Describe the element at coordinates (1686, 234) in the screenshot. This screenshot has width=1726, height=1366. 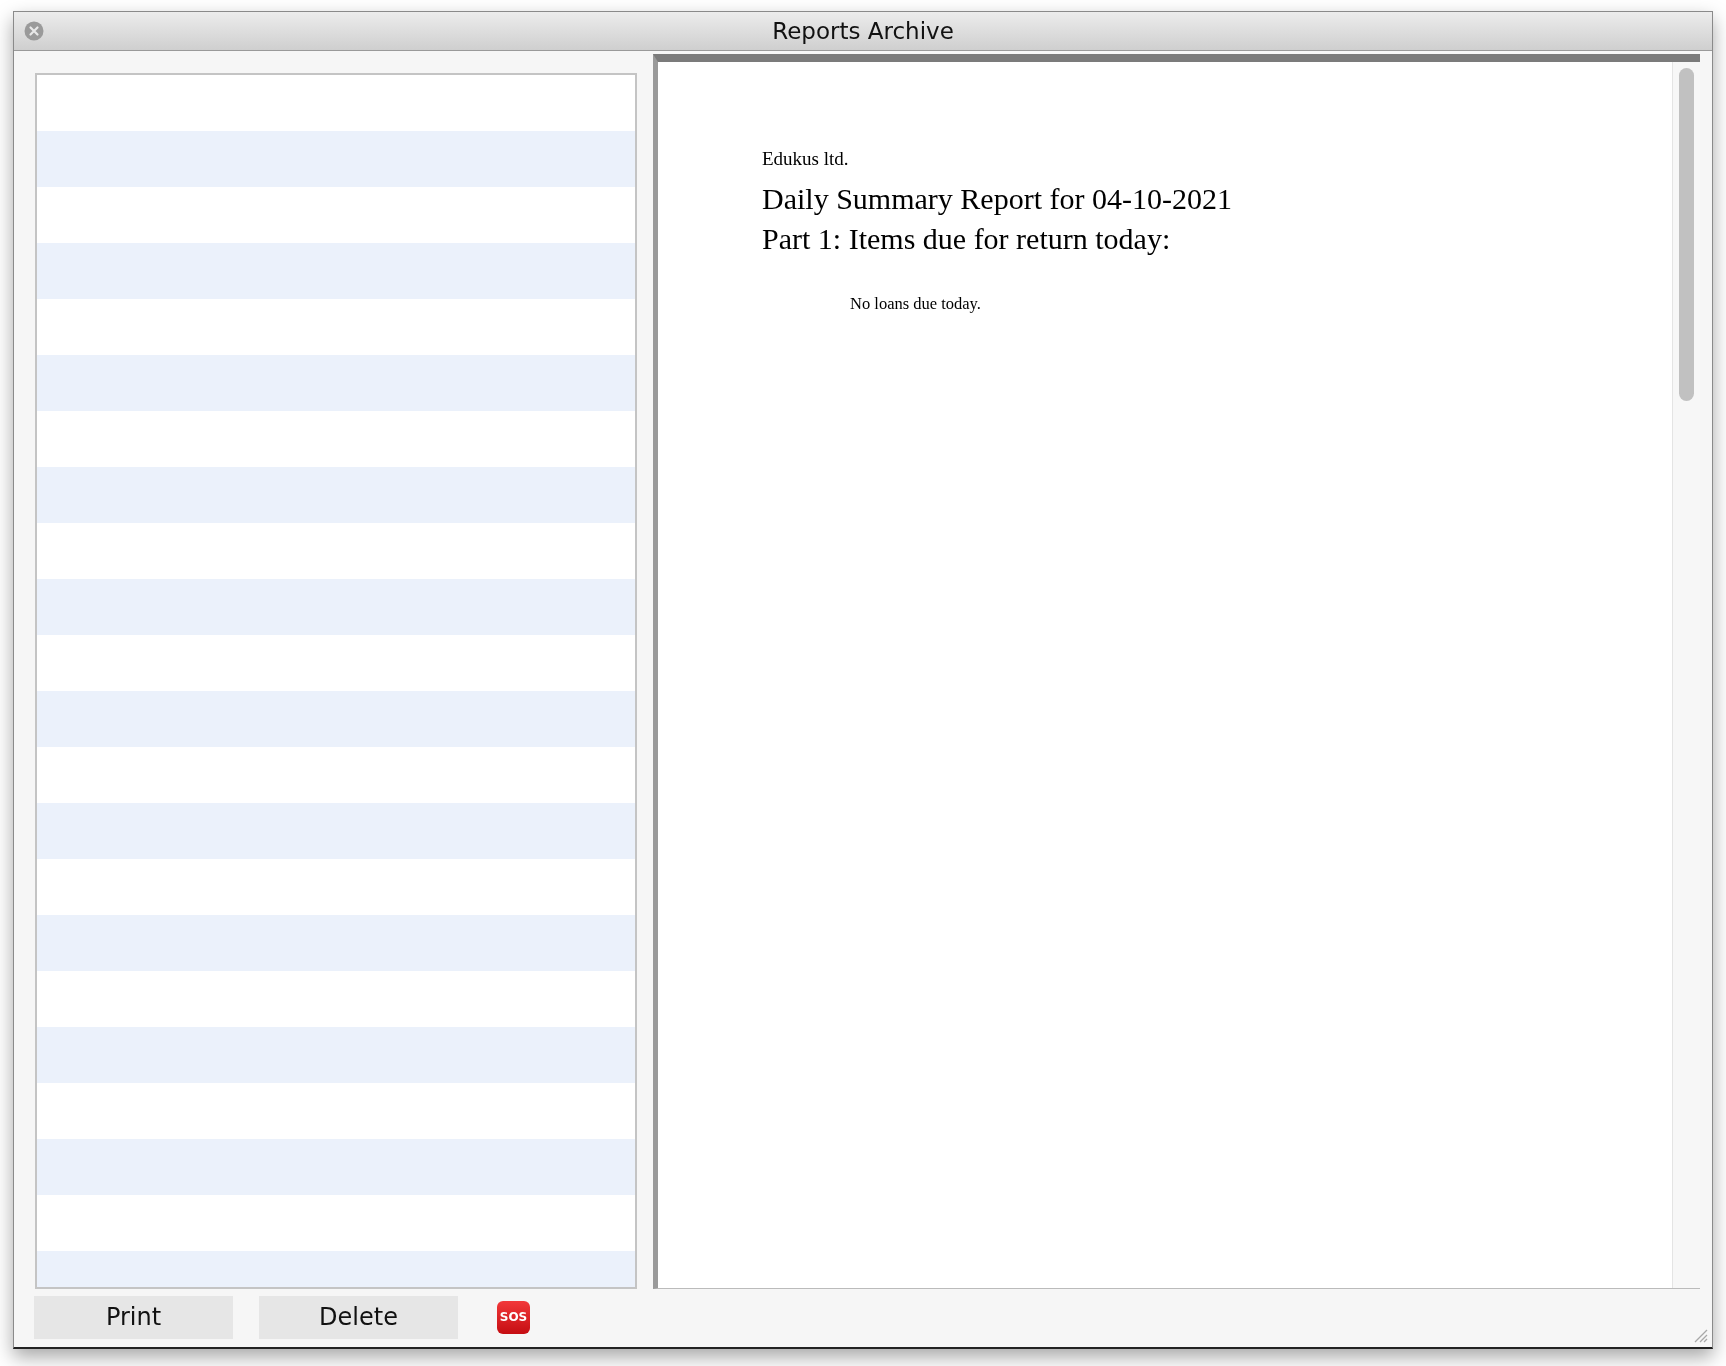
I see `scrollbar-thumb` at that location.